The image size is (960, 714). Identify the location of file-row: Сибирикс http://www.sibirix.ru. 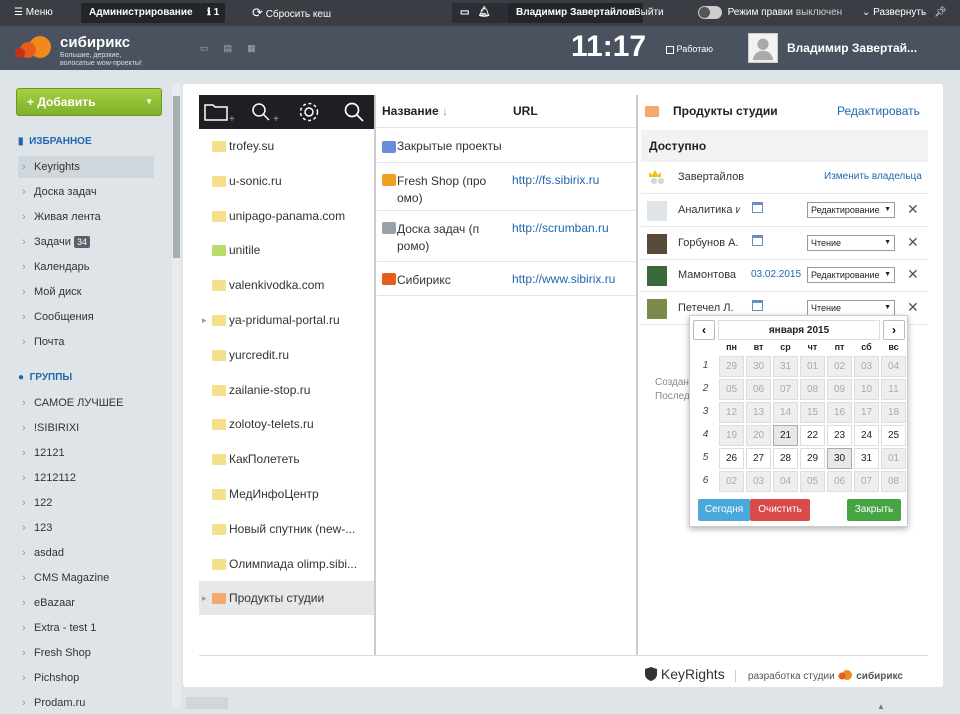
(506, 279).